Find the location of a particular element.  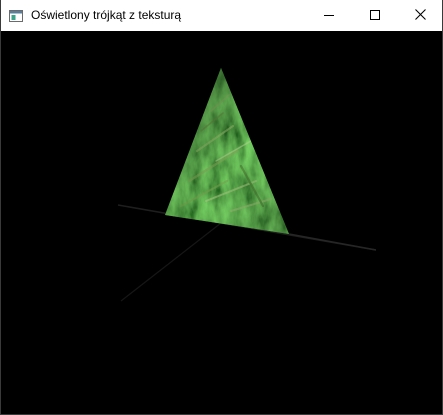

textured-triangle is located at coordinates (227, 151).